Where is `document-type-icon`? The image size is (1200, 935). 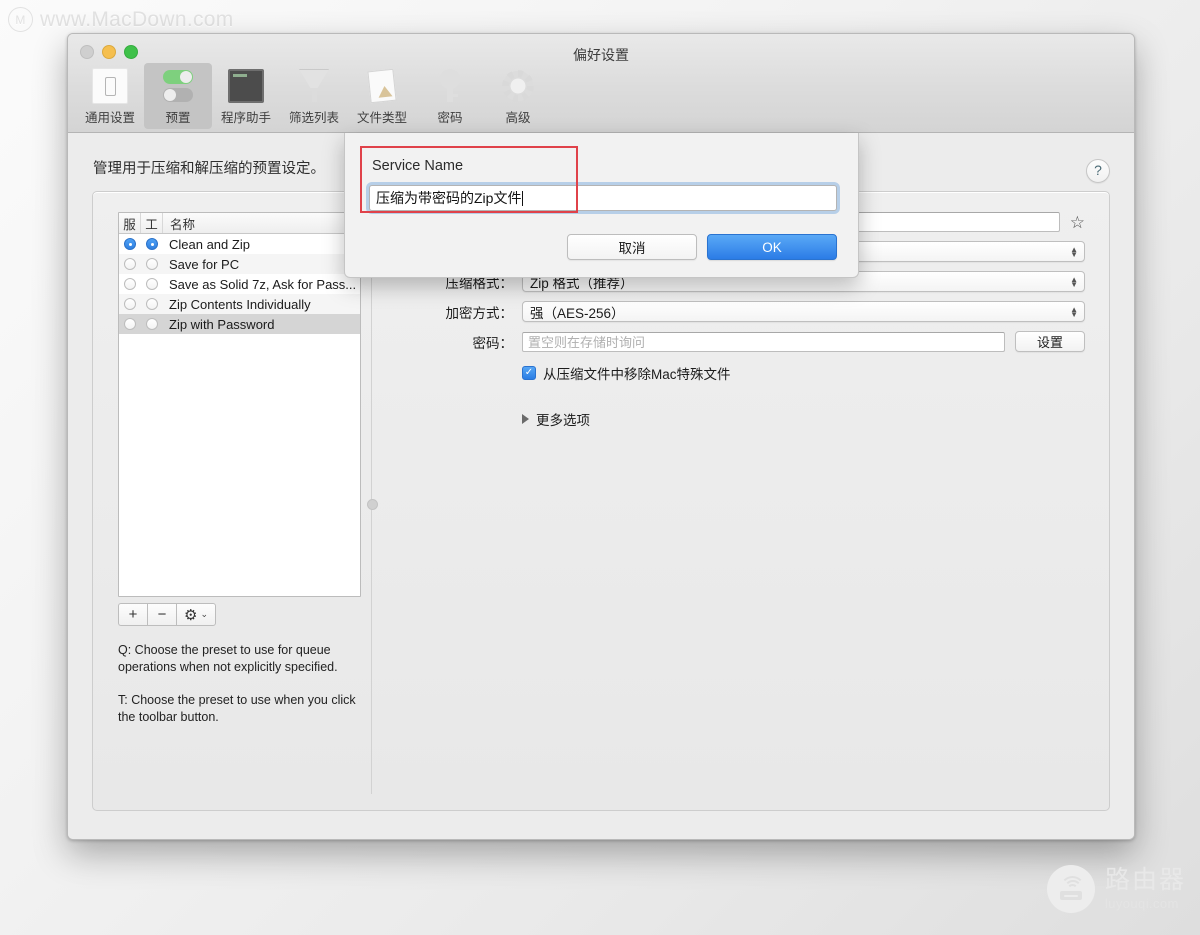
document-type-icon is located at coordinates (382, 86).